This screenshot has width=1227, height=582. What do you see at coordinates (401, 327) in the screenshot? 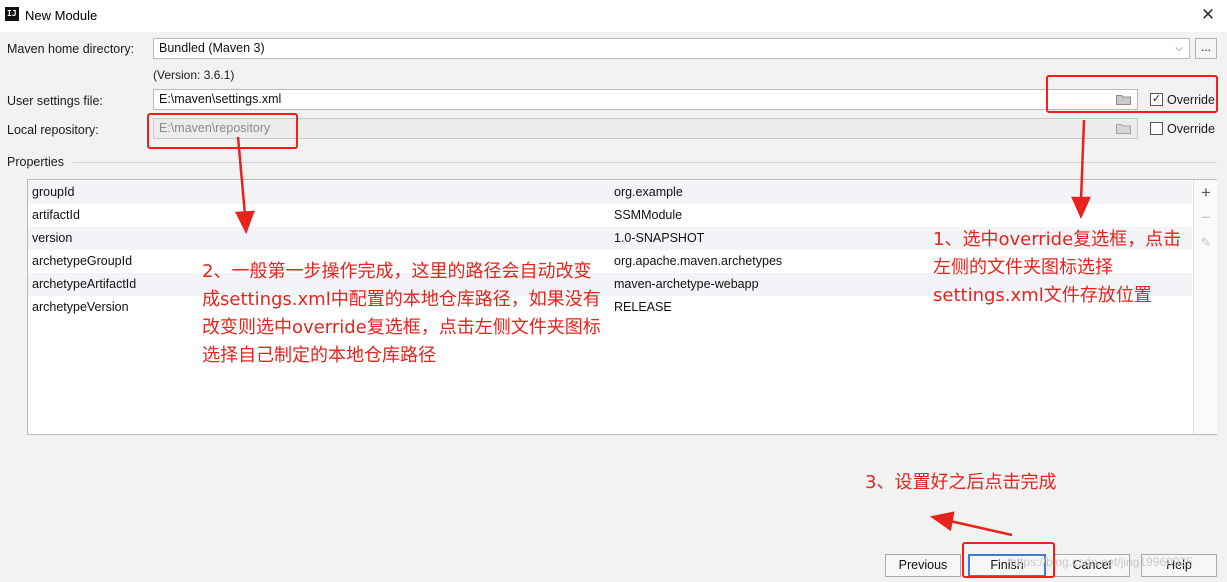
I see `annotation-line: 改变则选中override复选框，点击左侧文件夹图标` at bounding box center [401, 327].